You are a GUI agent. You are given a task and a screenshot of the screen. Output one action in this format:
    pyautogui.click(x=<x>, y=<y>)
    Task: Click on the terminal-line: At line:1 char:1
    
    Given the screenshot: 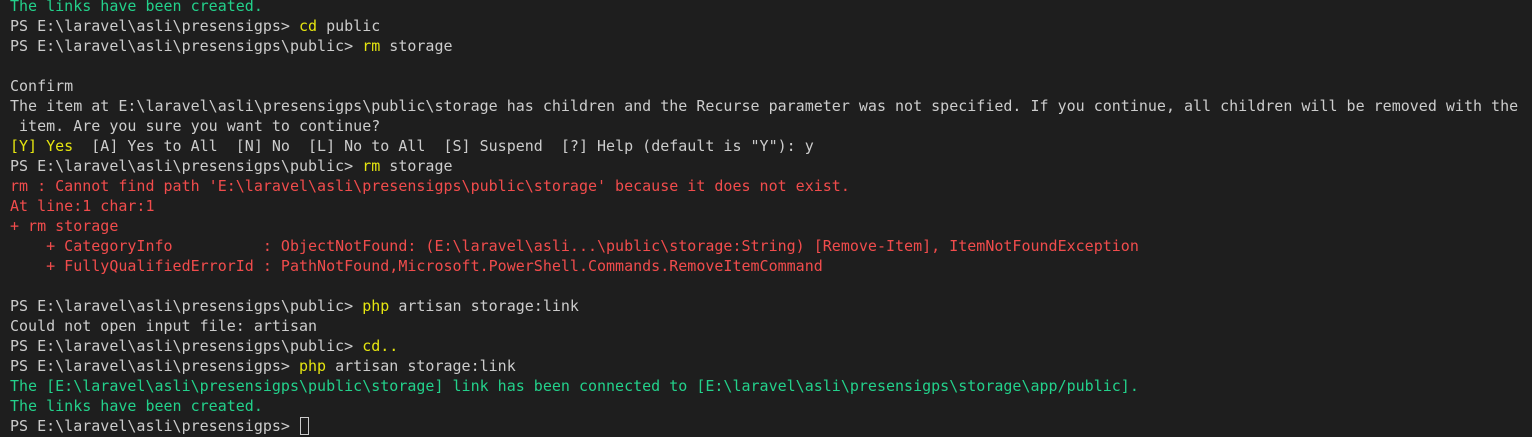 What is the action you would take?
    pyautogui.click(x=769, y=206)
    